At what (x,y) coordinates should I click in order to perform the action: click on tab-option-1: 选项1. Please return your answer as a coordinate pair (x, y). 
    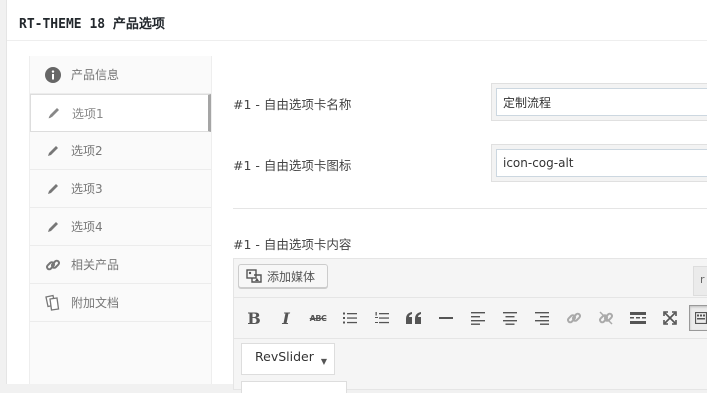
    Looking at the image, I should click on (120, 113).